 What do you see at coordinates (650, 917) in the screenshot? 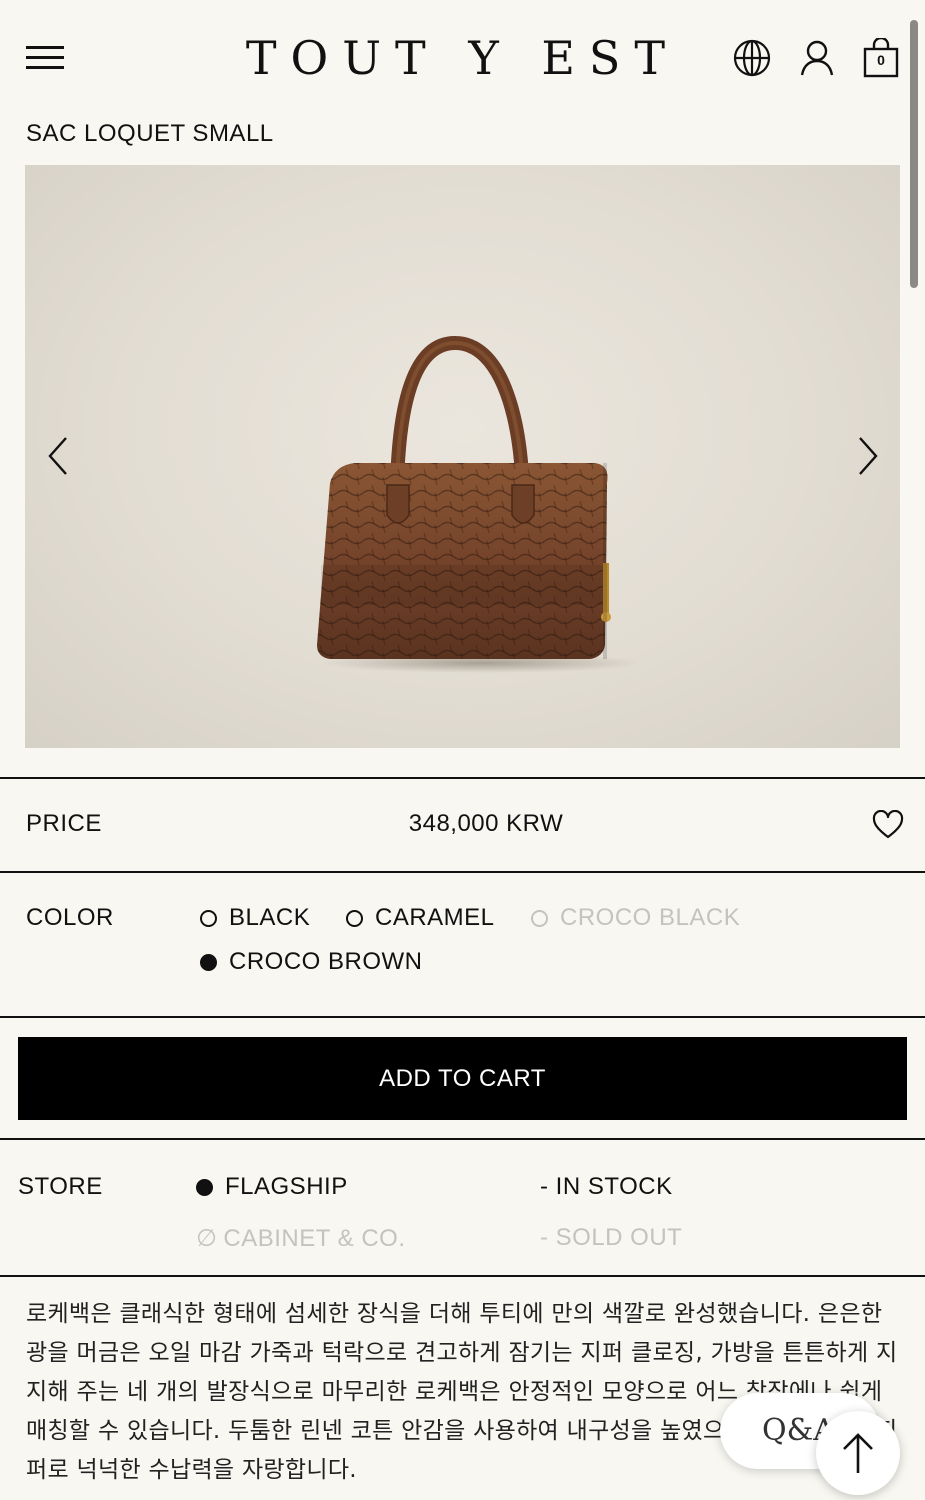
I see `color-option-label: CROCO BLACK` at bounding box center [650, 917].